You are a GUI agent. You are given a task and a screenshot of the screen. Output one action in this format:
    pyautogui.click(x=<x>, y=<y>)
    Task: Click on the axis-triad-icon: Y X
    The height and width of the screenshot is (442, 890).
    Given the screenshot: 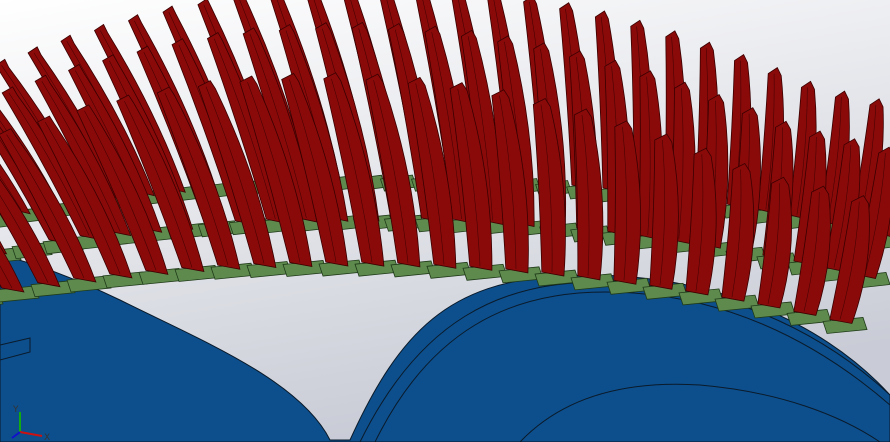 What is the action you would take?
    pyautogui.click(x=30, y=422)
    